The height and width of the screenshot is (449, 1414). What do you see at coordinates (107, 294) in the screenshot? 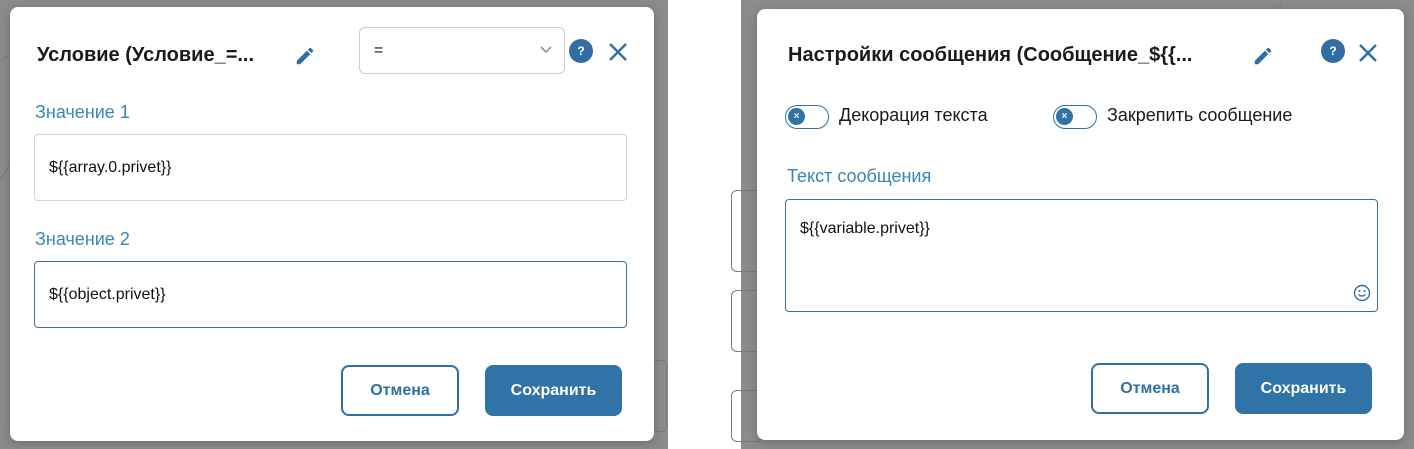
I see `value2-text: ${{object.privet}}` at bounding box center [107, 294].